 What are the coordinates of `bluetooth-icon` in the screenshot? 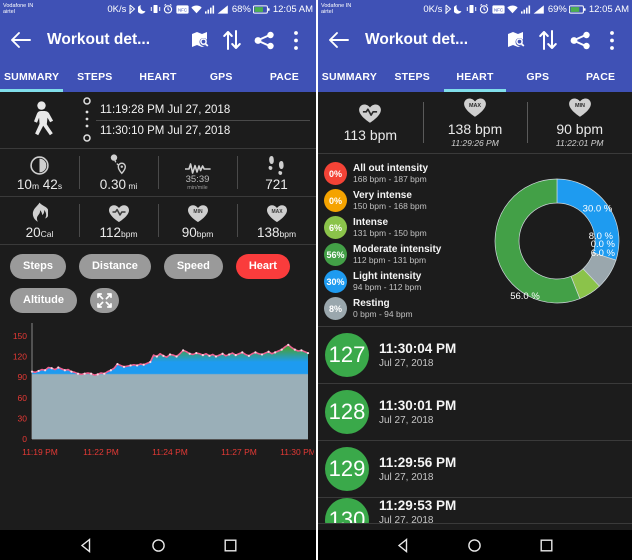 It's located at (132, 9).